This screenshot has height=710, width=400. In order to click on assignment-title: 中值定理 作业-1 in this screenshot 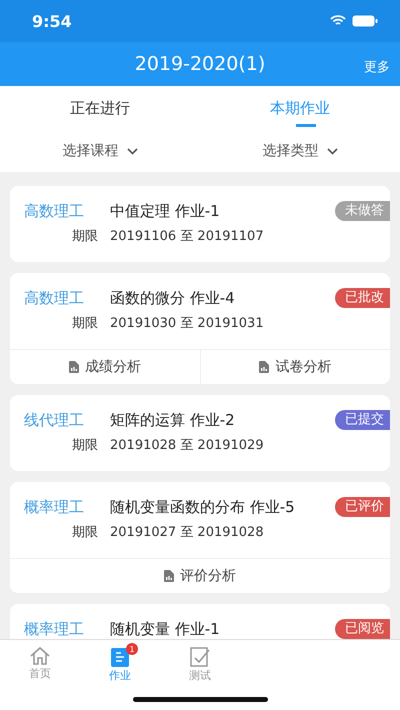, I will do `click(165, 211)`.